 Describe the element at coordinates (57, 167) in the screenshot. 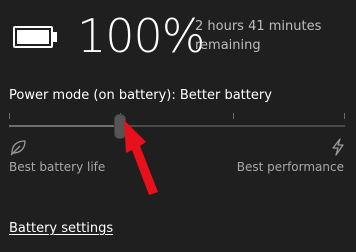

I see `best-battery-life-label: Best battery life` at that location.